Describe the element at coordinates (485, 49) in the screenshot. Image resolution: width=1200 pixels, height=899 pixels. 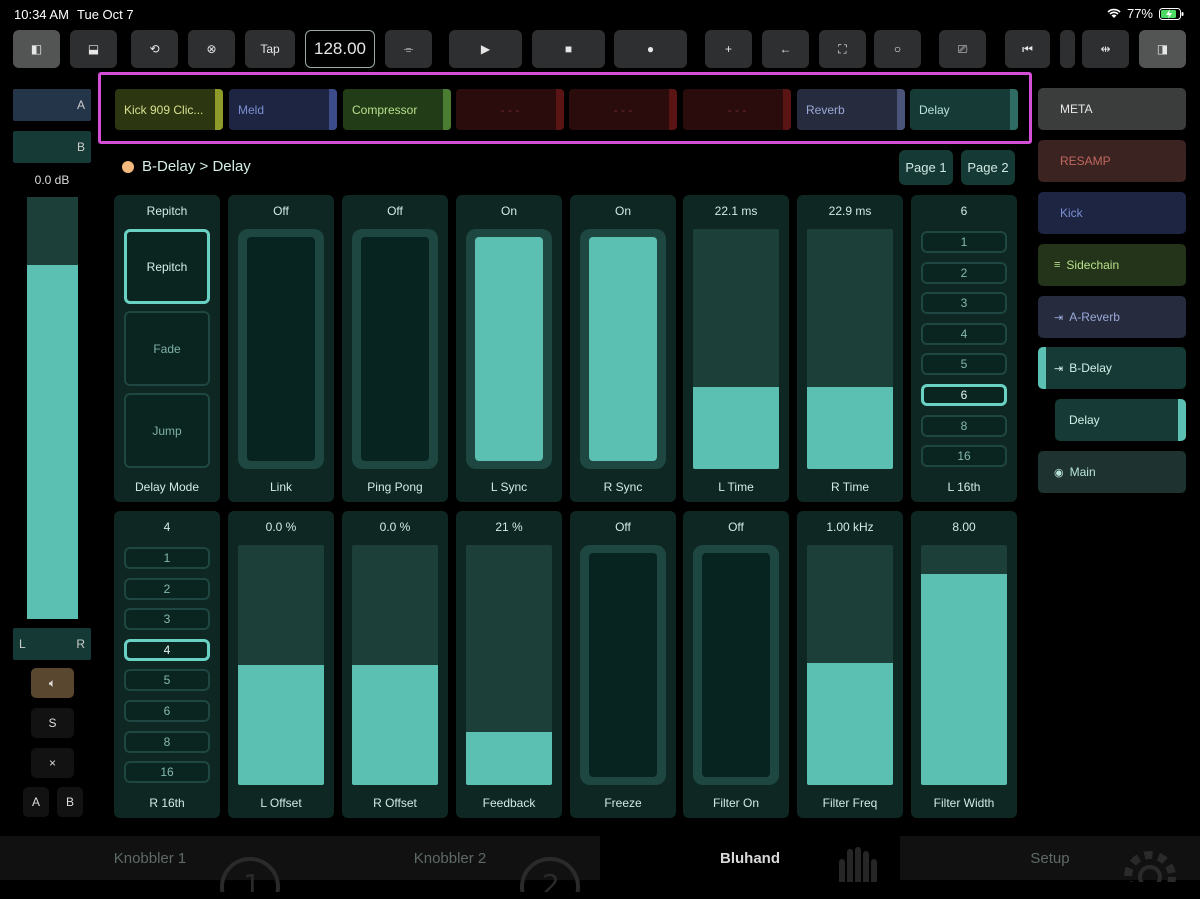
I see `play-button: ▶` at that location.